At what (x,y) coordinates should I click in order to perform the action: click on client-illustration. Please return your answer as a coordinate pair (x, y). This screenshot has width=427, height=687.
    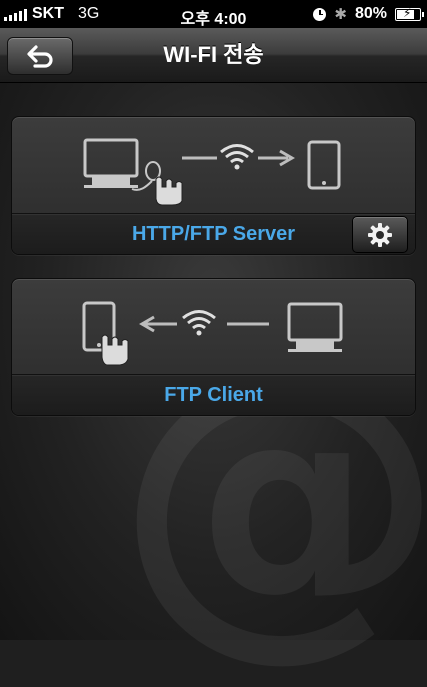
    Looking at the image, I should click on (213, 326).